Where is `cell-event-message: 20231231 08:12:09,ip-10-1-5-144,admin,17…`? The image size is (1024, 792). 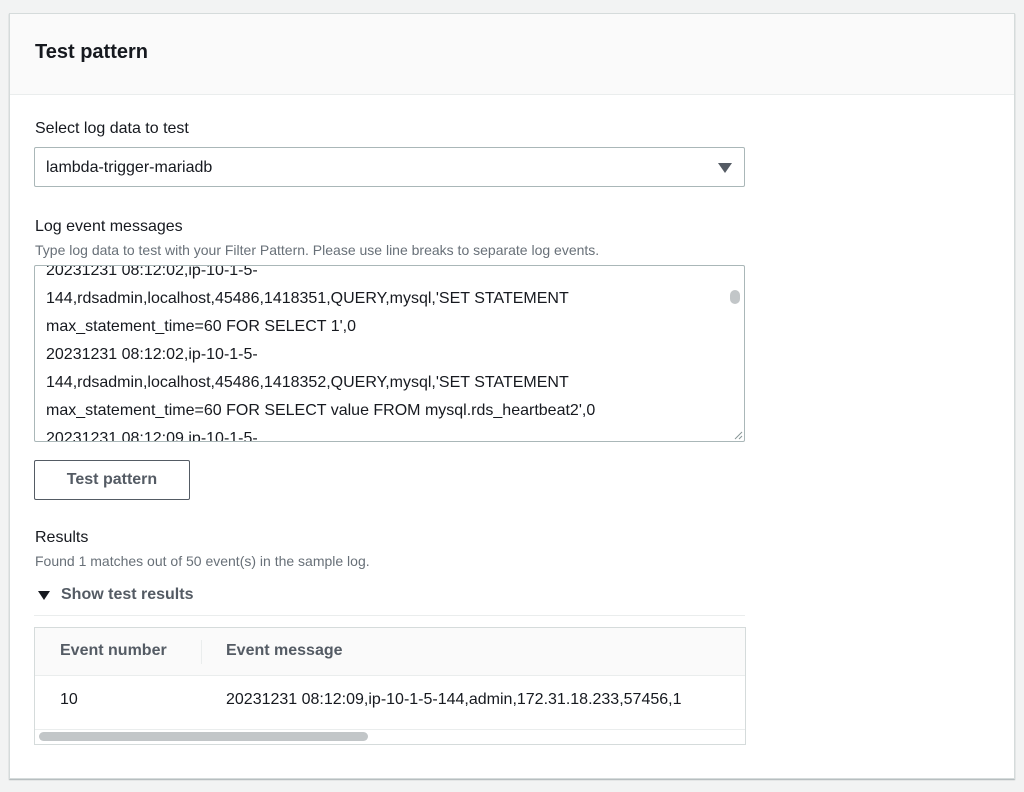
cell-event-message: 20231231 08:12:09,ip-10-1-5-144,admin,17… is located at coordinates (454, 699).